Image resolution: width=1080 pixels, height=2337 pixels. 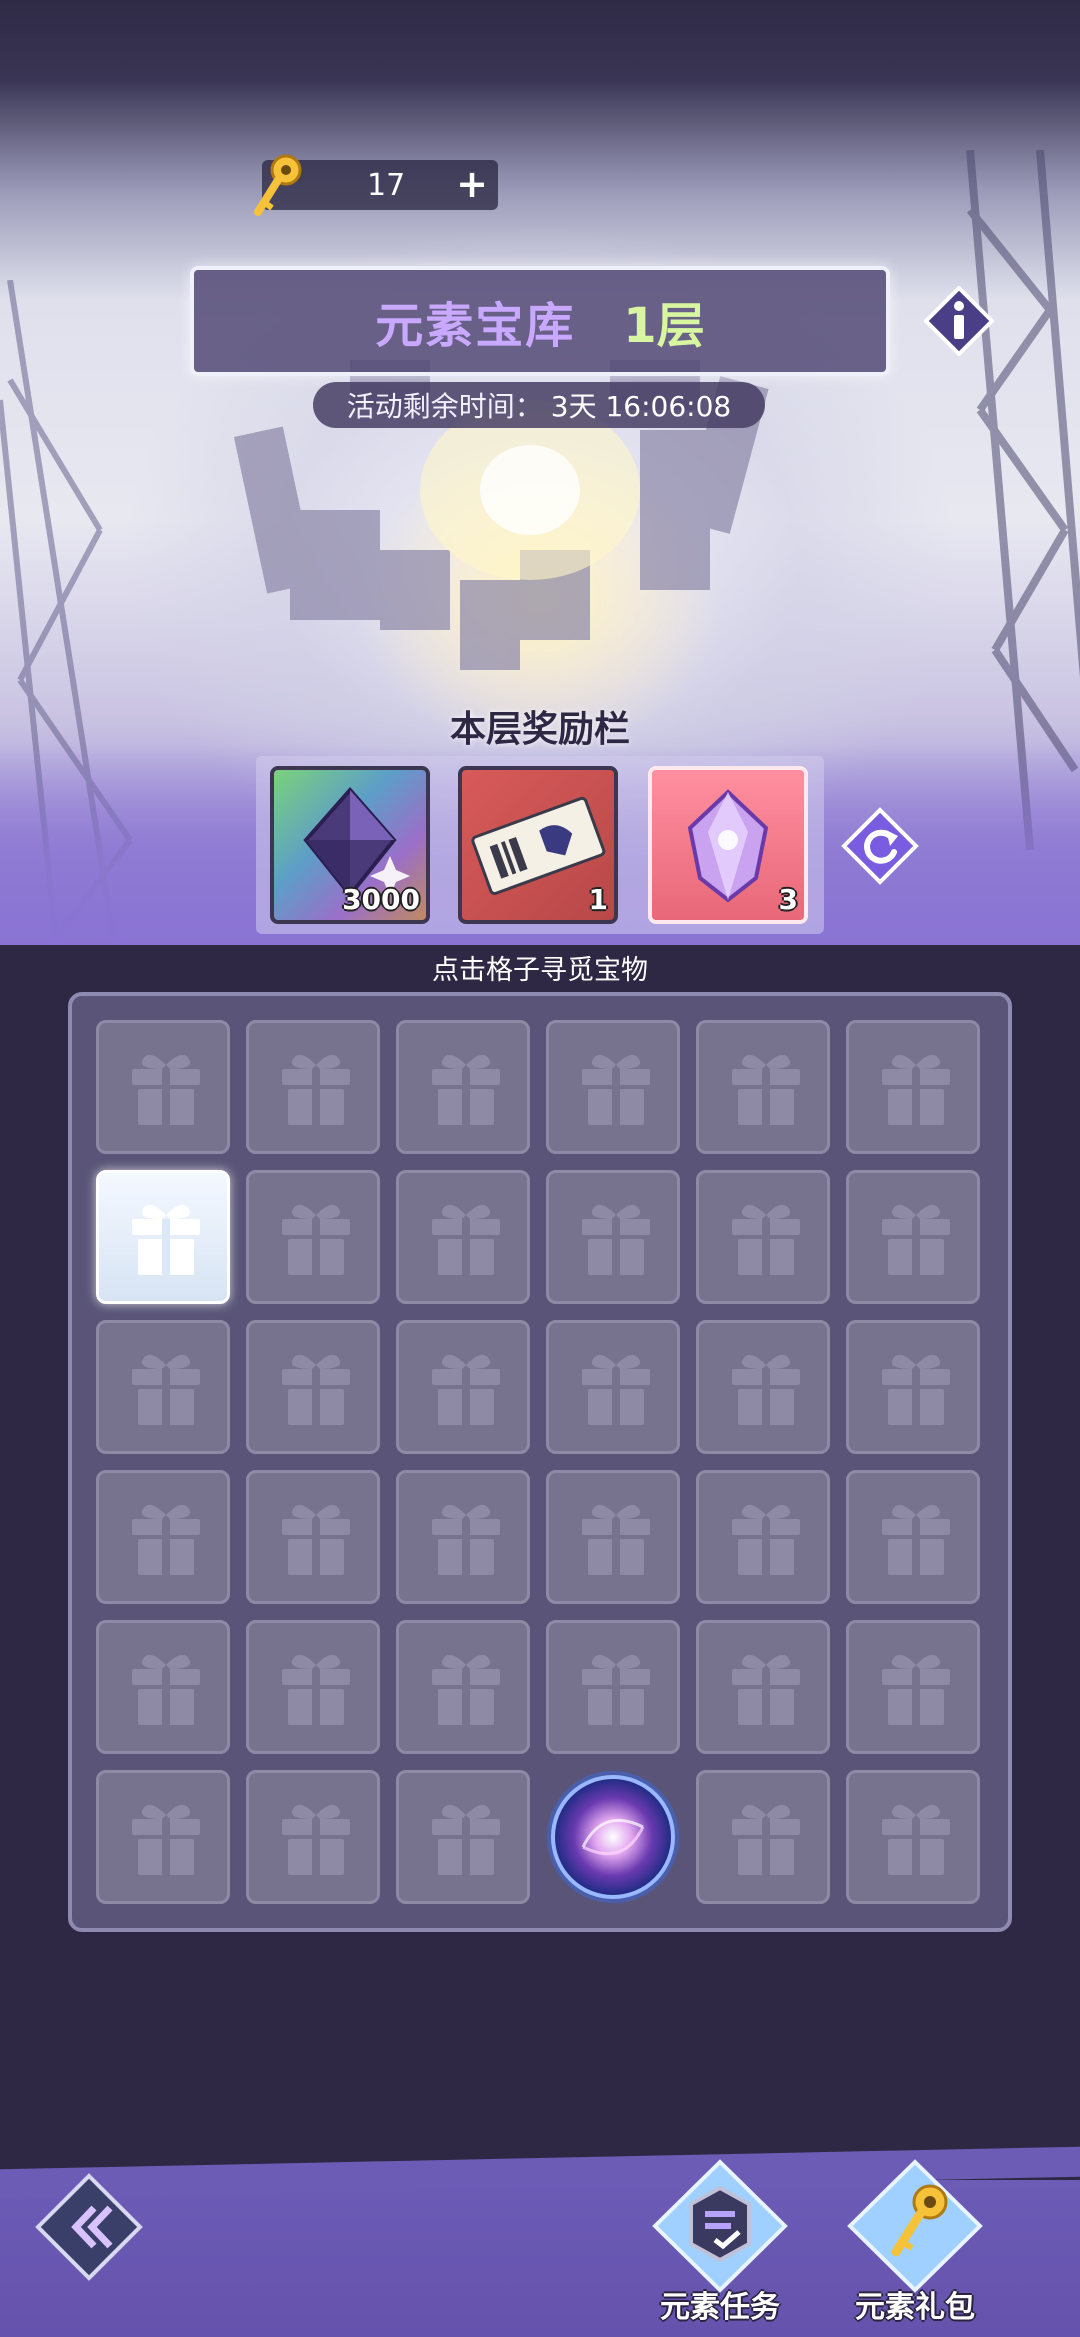 I want to click on timer-value: 3天 16:06:08, so click(x=641, y=406).